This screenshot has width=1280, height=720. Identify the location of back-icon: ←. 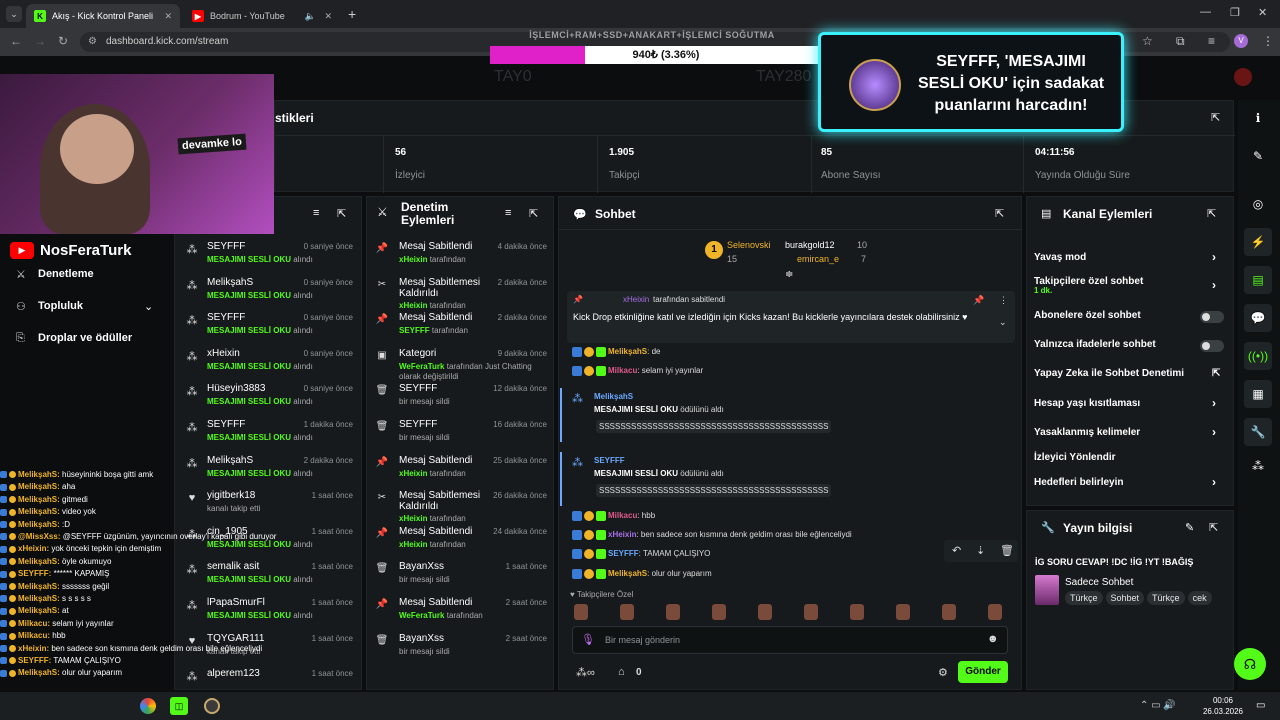
(16, 41).